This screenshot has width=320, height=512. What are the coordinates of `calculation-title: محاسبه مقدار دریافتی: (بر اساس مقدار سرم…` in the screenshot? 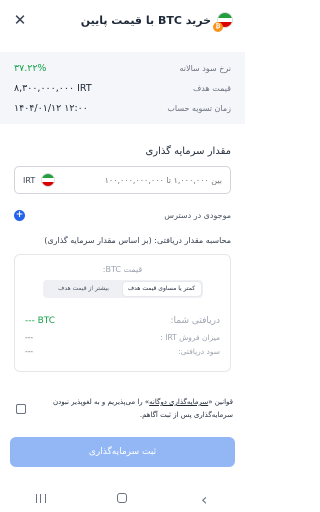 It's located at (137, 240).